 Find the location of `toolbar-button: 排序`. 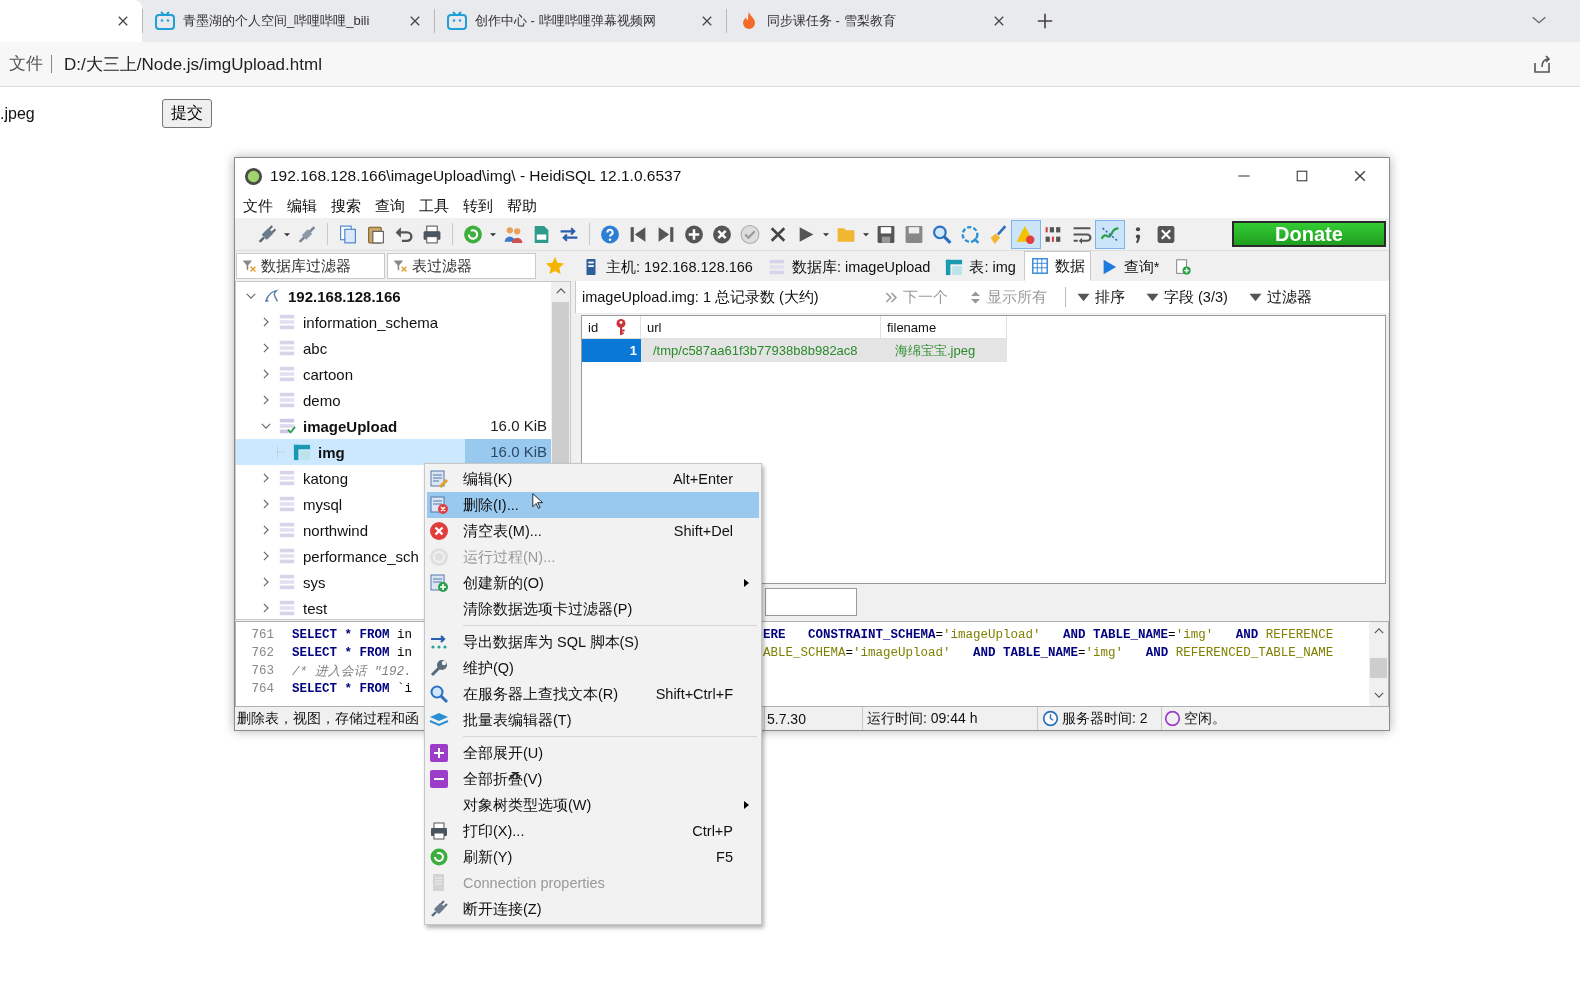

toolbar-button: 排序 is located at coordinates (1104, 297).